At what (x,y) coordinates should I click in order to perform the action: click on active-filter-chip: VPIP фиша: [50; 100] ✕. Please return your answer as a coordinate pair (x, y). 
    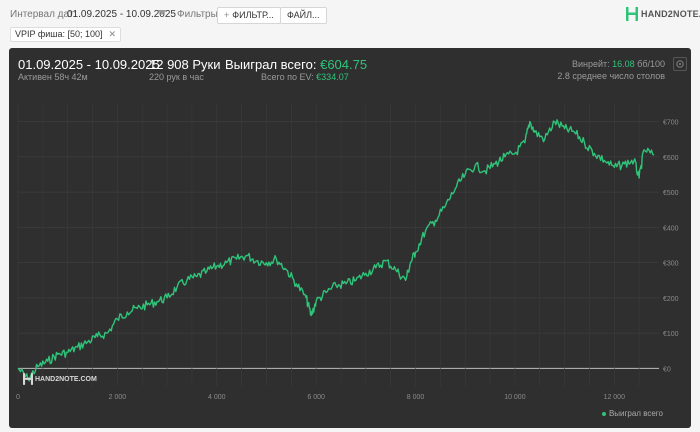
    Looking at the image, I should click on (66, 34).